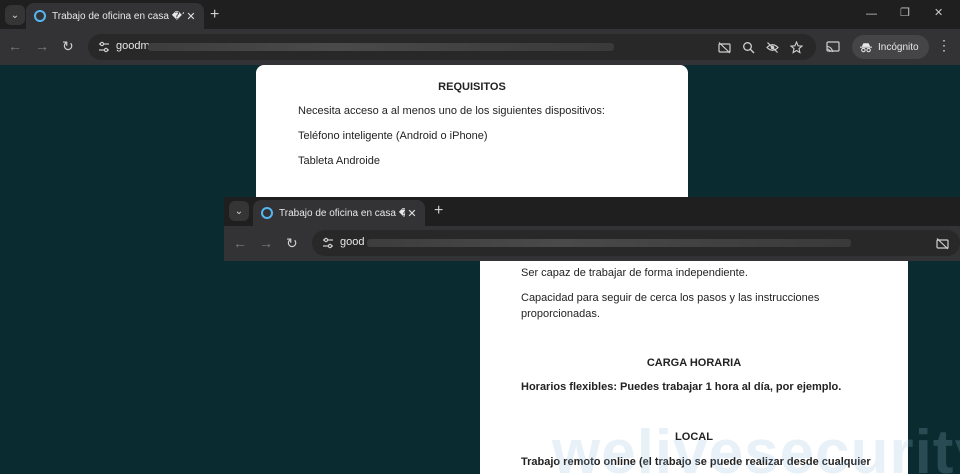  I want to click on front-toolbar: ← → ↻ good, so click(592, 243).